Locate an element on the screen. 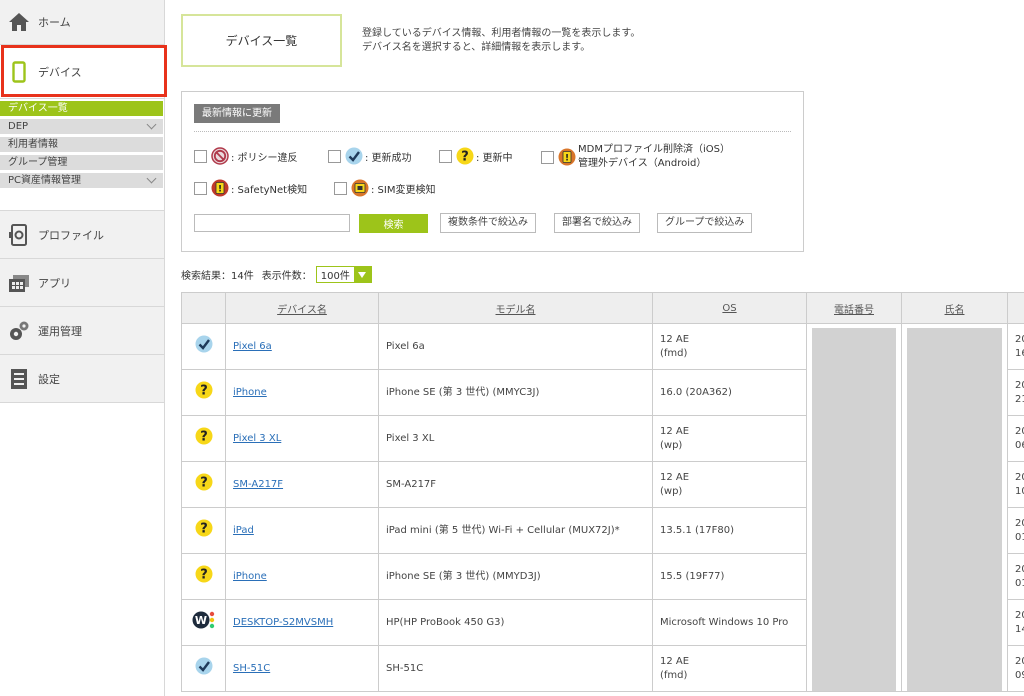 The width and height of the screenshot is (1024, 696). extra-line2: 21 is located at coordinates (1019, 399).